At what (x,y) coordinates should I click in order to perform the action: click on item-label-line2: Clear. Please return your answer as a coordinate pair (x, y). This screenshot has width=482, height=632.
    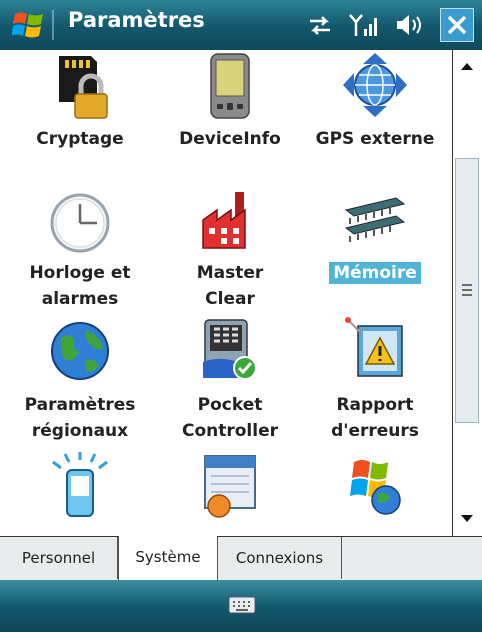
    Looking at the image, I should click on (230, 299).